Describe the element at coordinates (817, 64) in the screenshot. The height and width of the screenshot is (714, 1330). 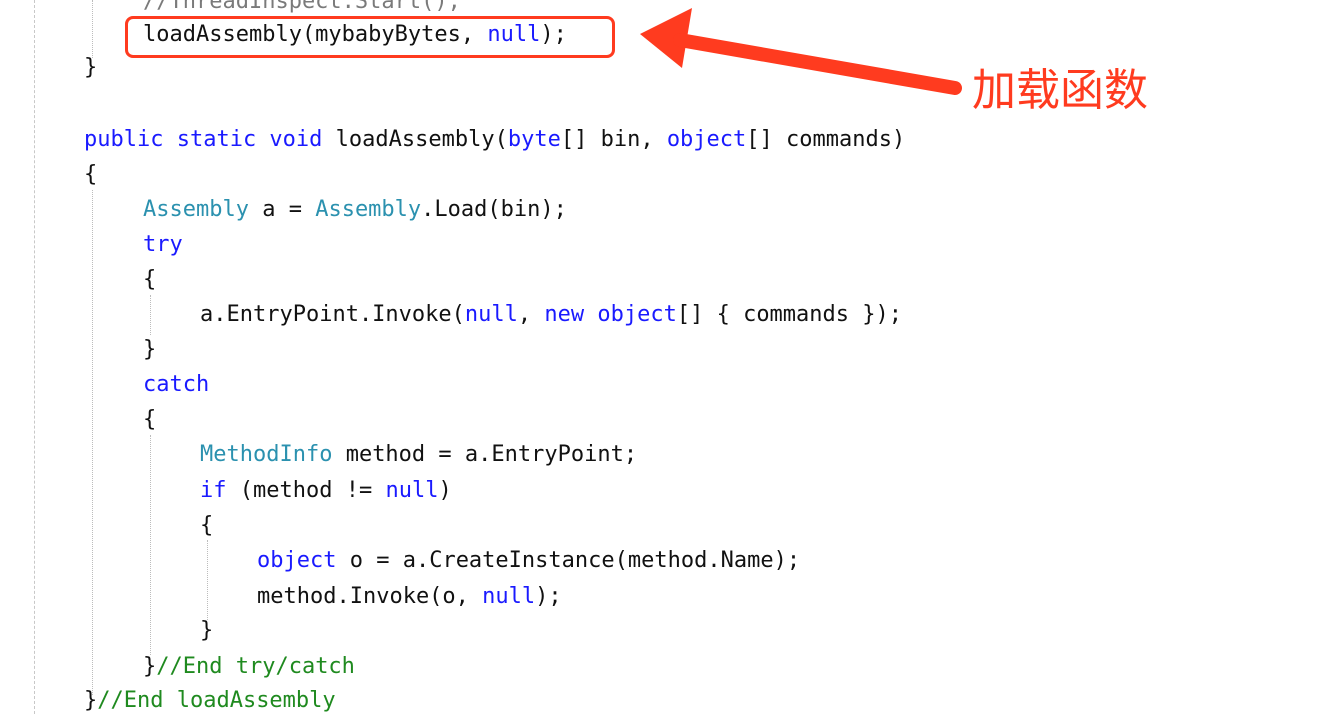
I see `arrow-shaft` at that location.